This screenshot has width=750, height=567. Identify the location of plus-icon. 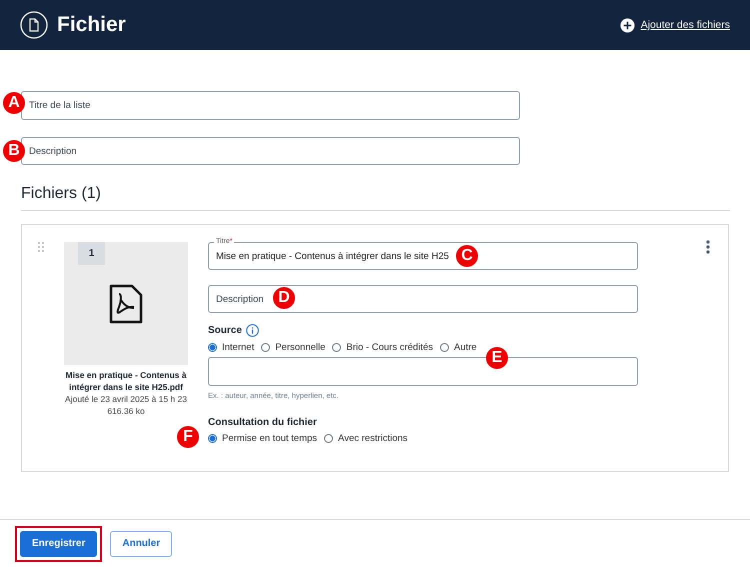
(627, 25).